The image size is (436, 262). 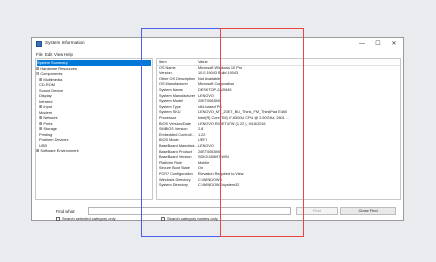 I want to click on title-bar: System Information — ☐ ✕, so click(x=217, y=44).